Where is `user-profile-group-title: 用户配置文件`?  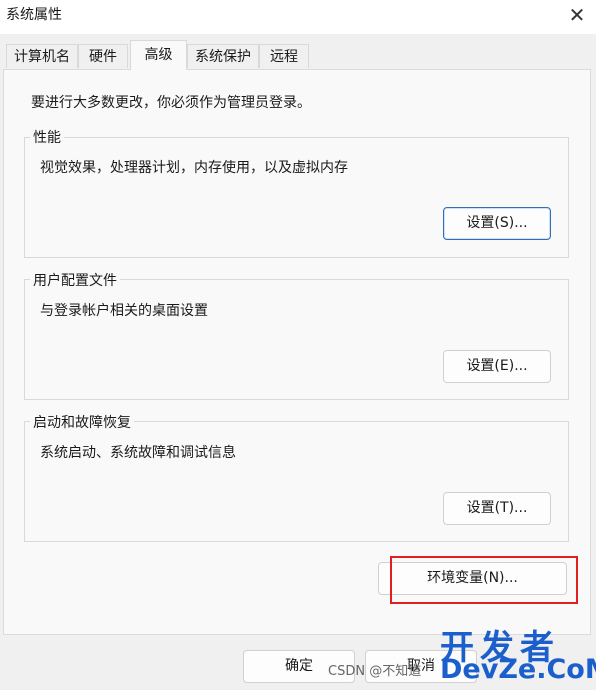
user-profile-group-title: 用户配置文件 is located at coordinates (75, 280).